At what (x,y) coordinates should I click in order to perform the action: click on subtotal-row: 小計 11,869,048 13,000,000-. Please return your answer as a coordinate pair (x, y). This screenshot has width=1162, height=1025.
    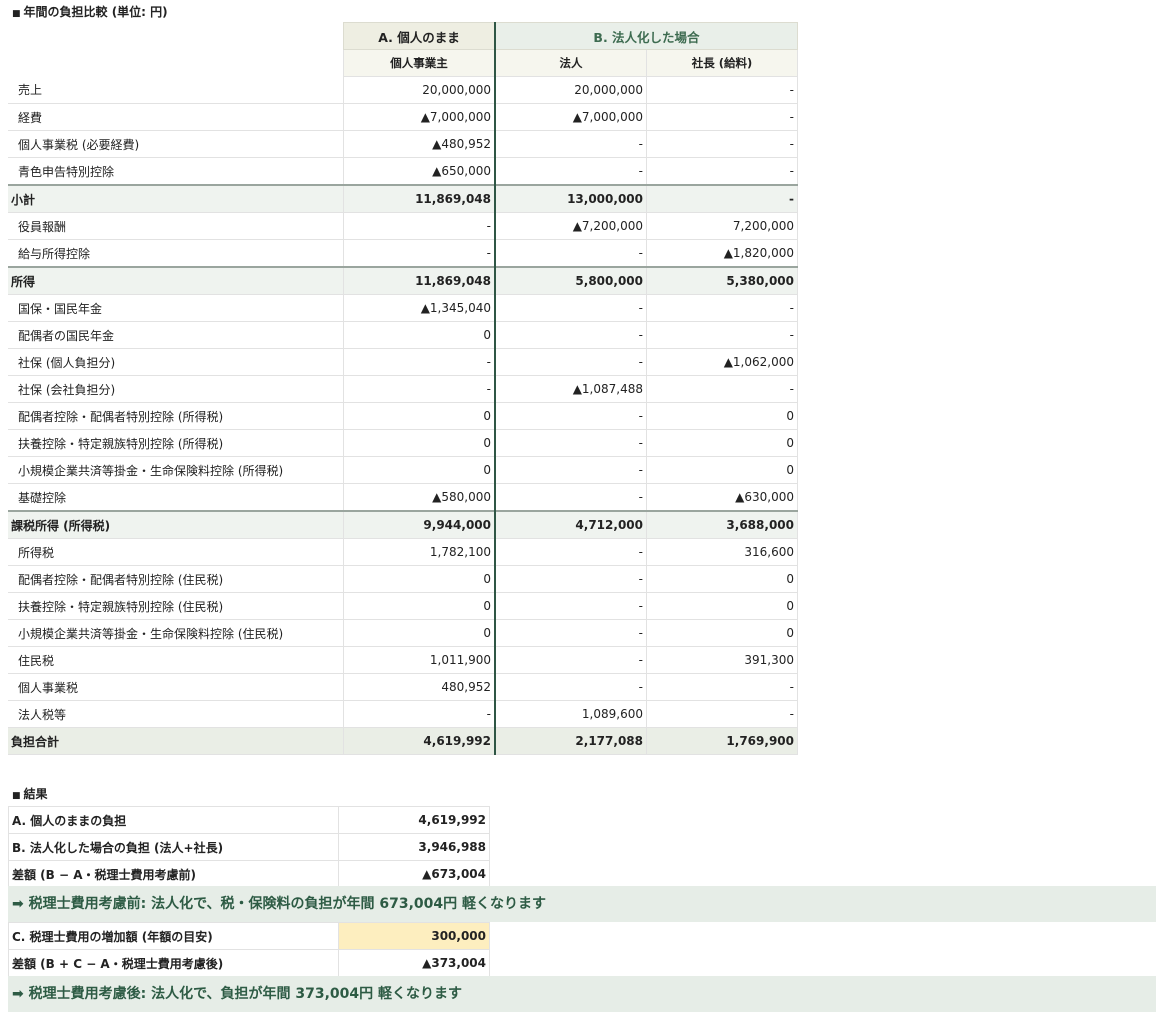
    Looking at the image, I should click on (403, 198).